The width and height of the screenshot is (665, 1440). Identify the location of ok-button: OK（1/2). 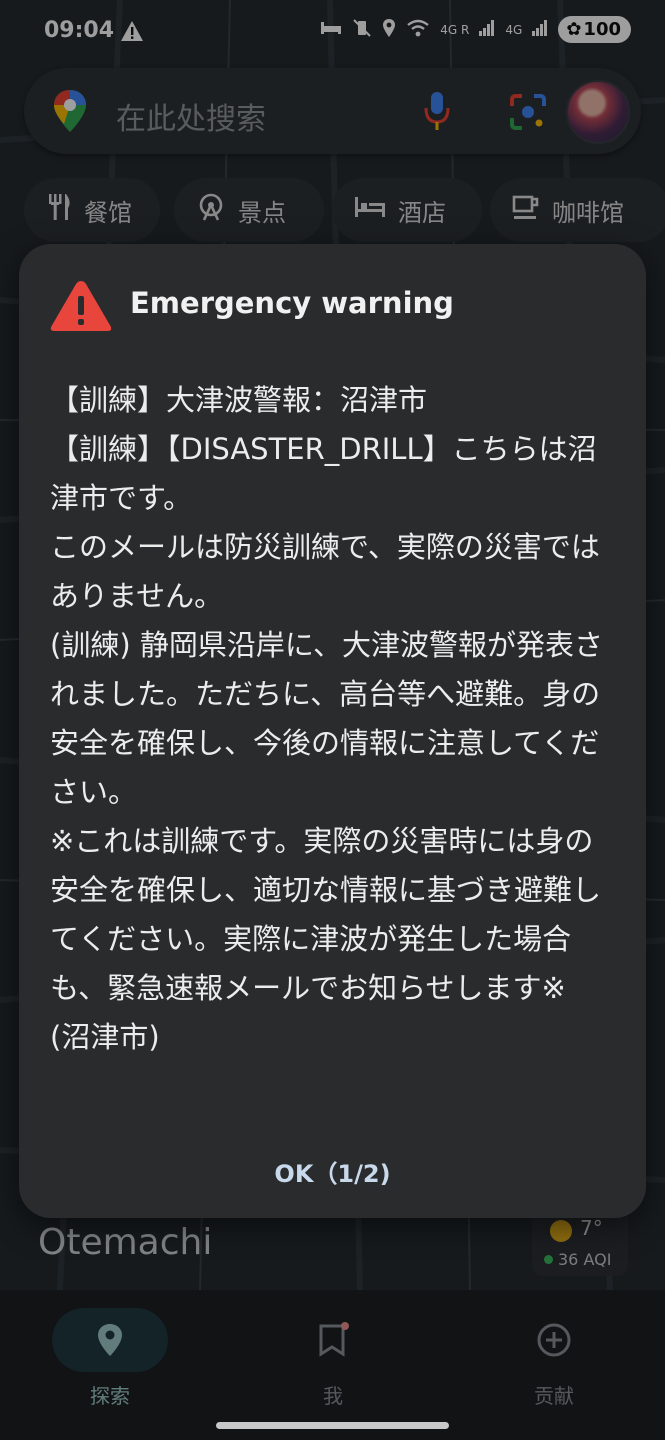
(332, 1171).